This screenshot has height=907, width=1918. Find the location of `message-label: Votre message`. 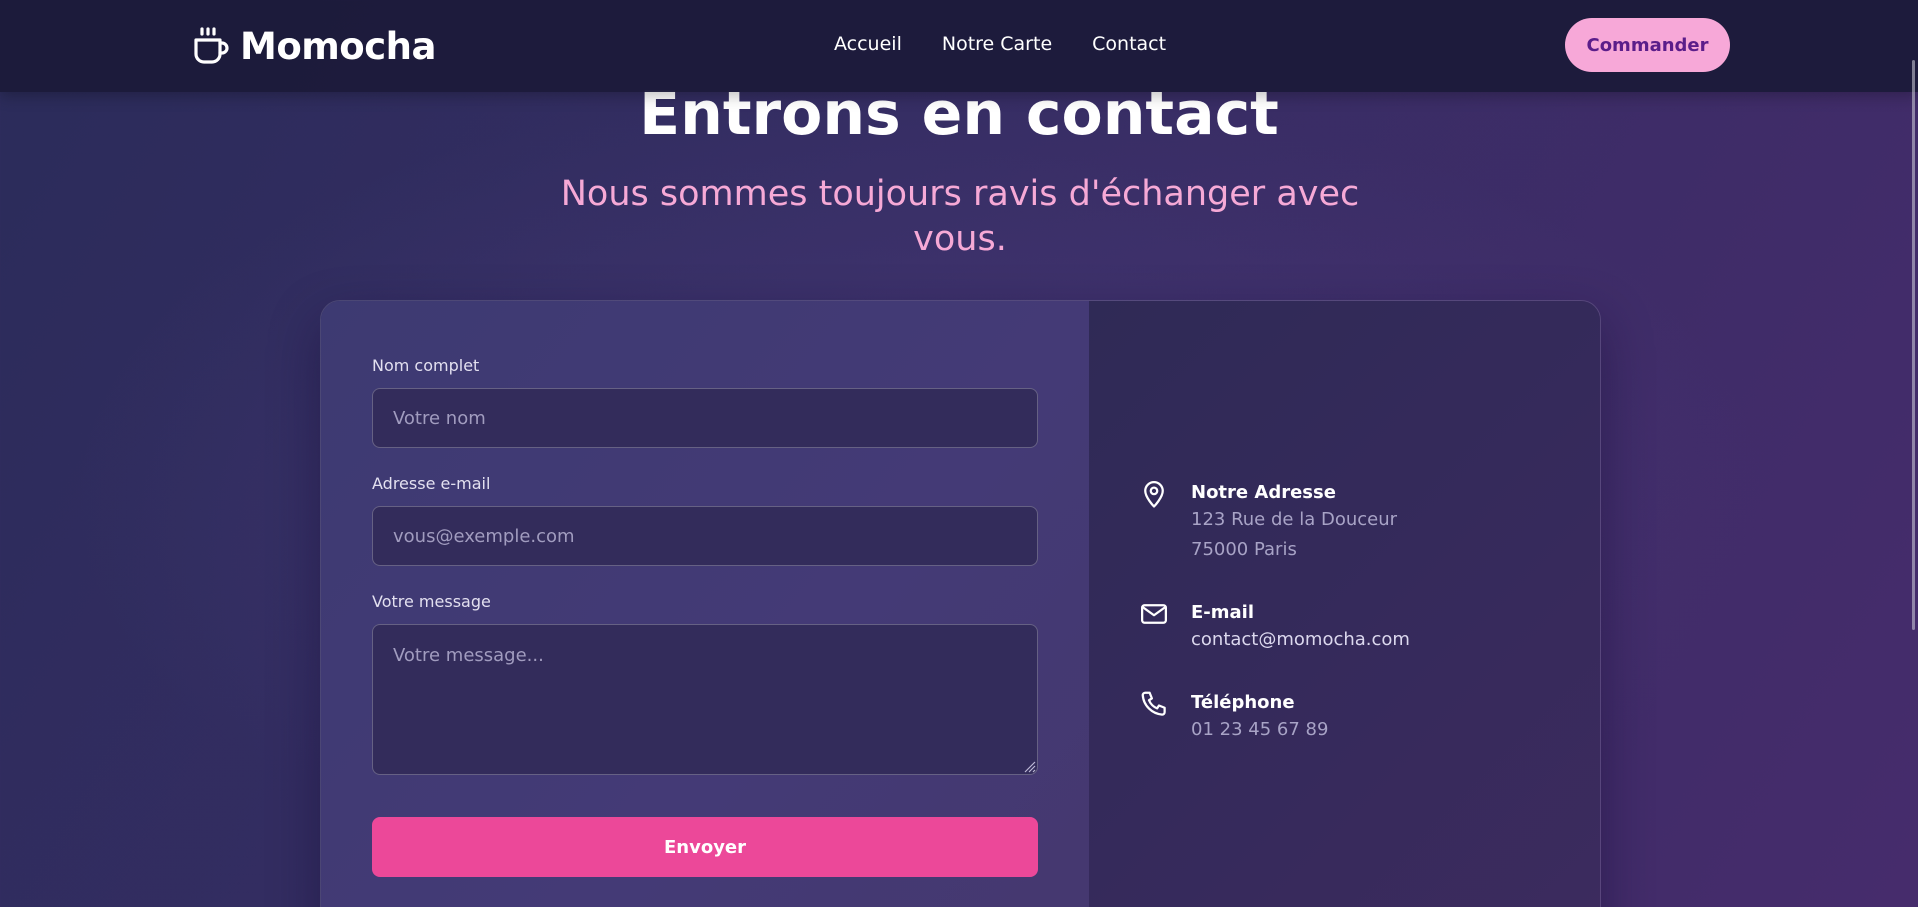

message-label: Votre message is located at coordinates (431, 601).